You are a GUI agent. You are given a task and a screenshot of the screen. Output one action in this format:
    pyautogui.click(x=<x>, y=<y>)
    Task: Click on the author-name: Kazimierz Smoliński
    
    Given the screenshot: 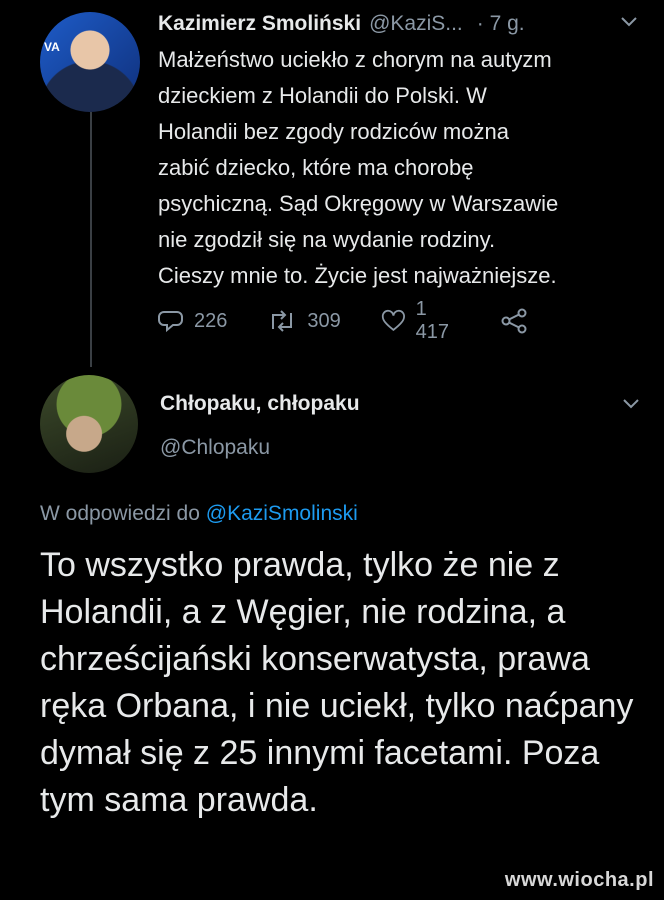 What is the action you would take?
    pyautogui.click(x=259, y=24)
    